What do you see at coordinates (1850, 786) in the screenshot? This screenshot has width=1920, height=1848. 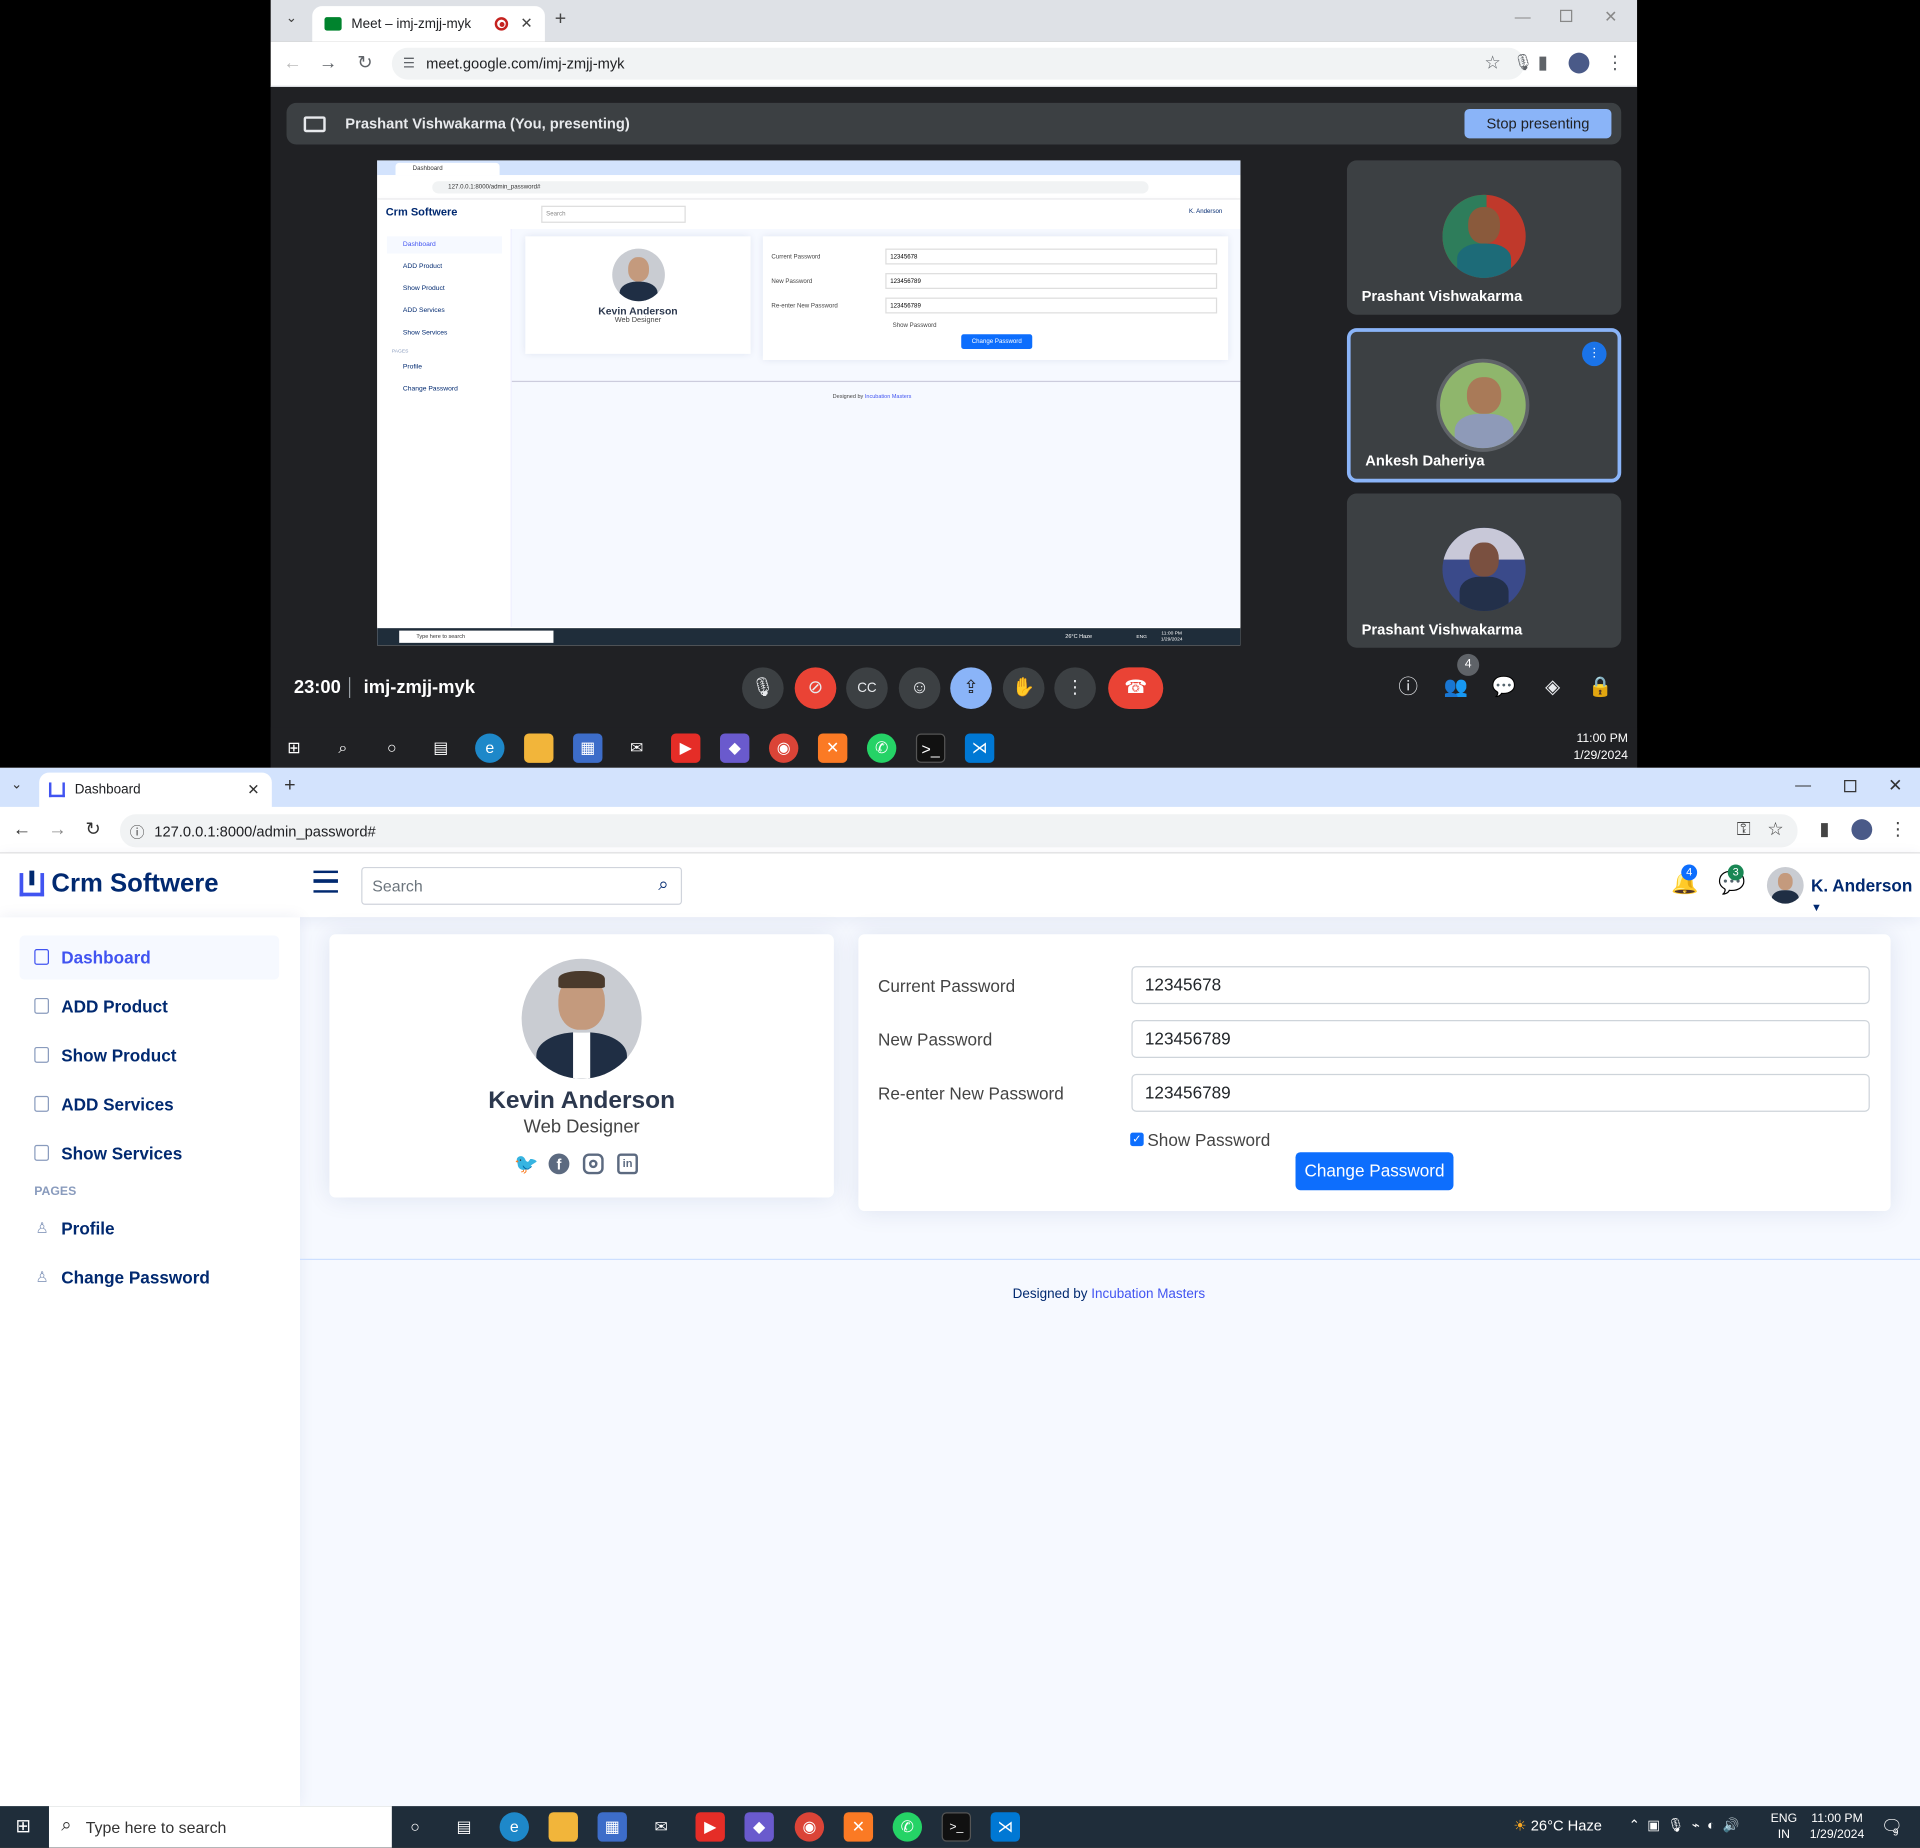 I see `dash-restore-button` at bounding box center [1850, 786].